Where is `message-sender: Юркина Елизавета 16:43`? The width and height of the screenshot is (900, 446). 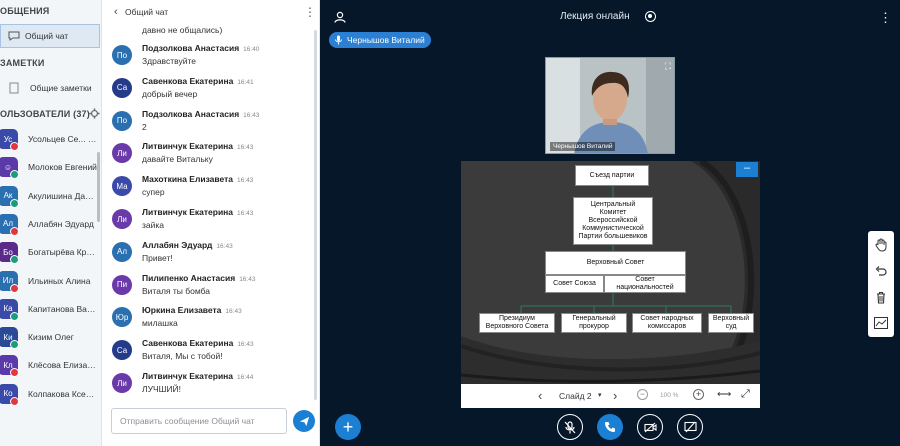 message-sender: Юркина Елизавета 16:43 is located at coordinates (192, 310).